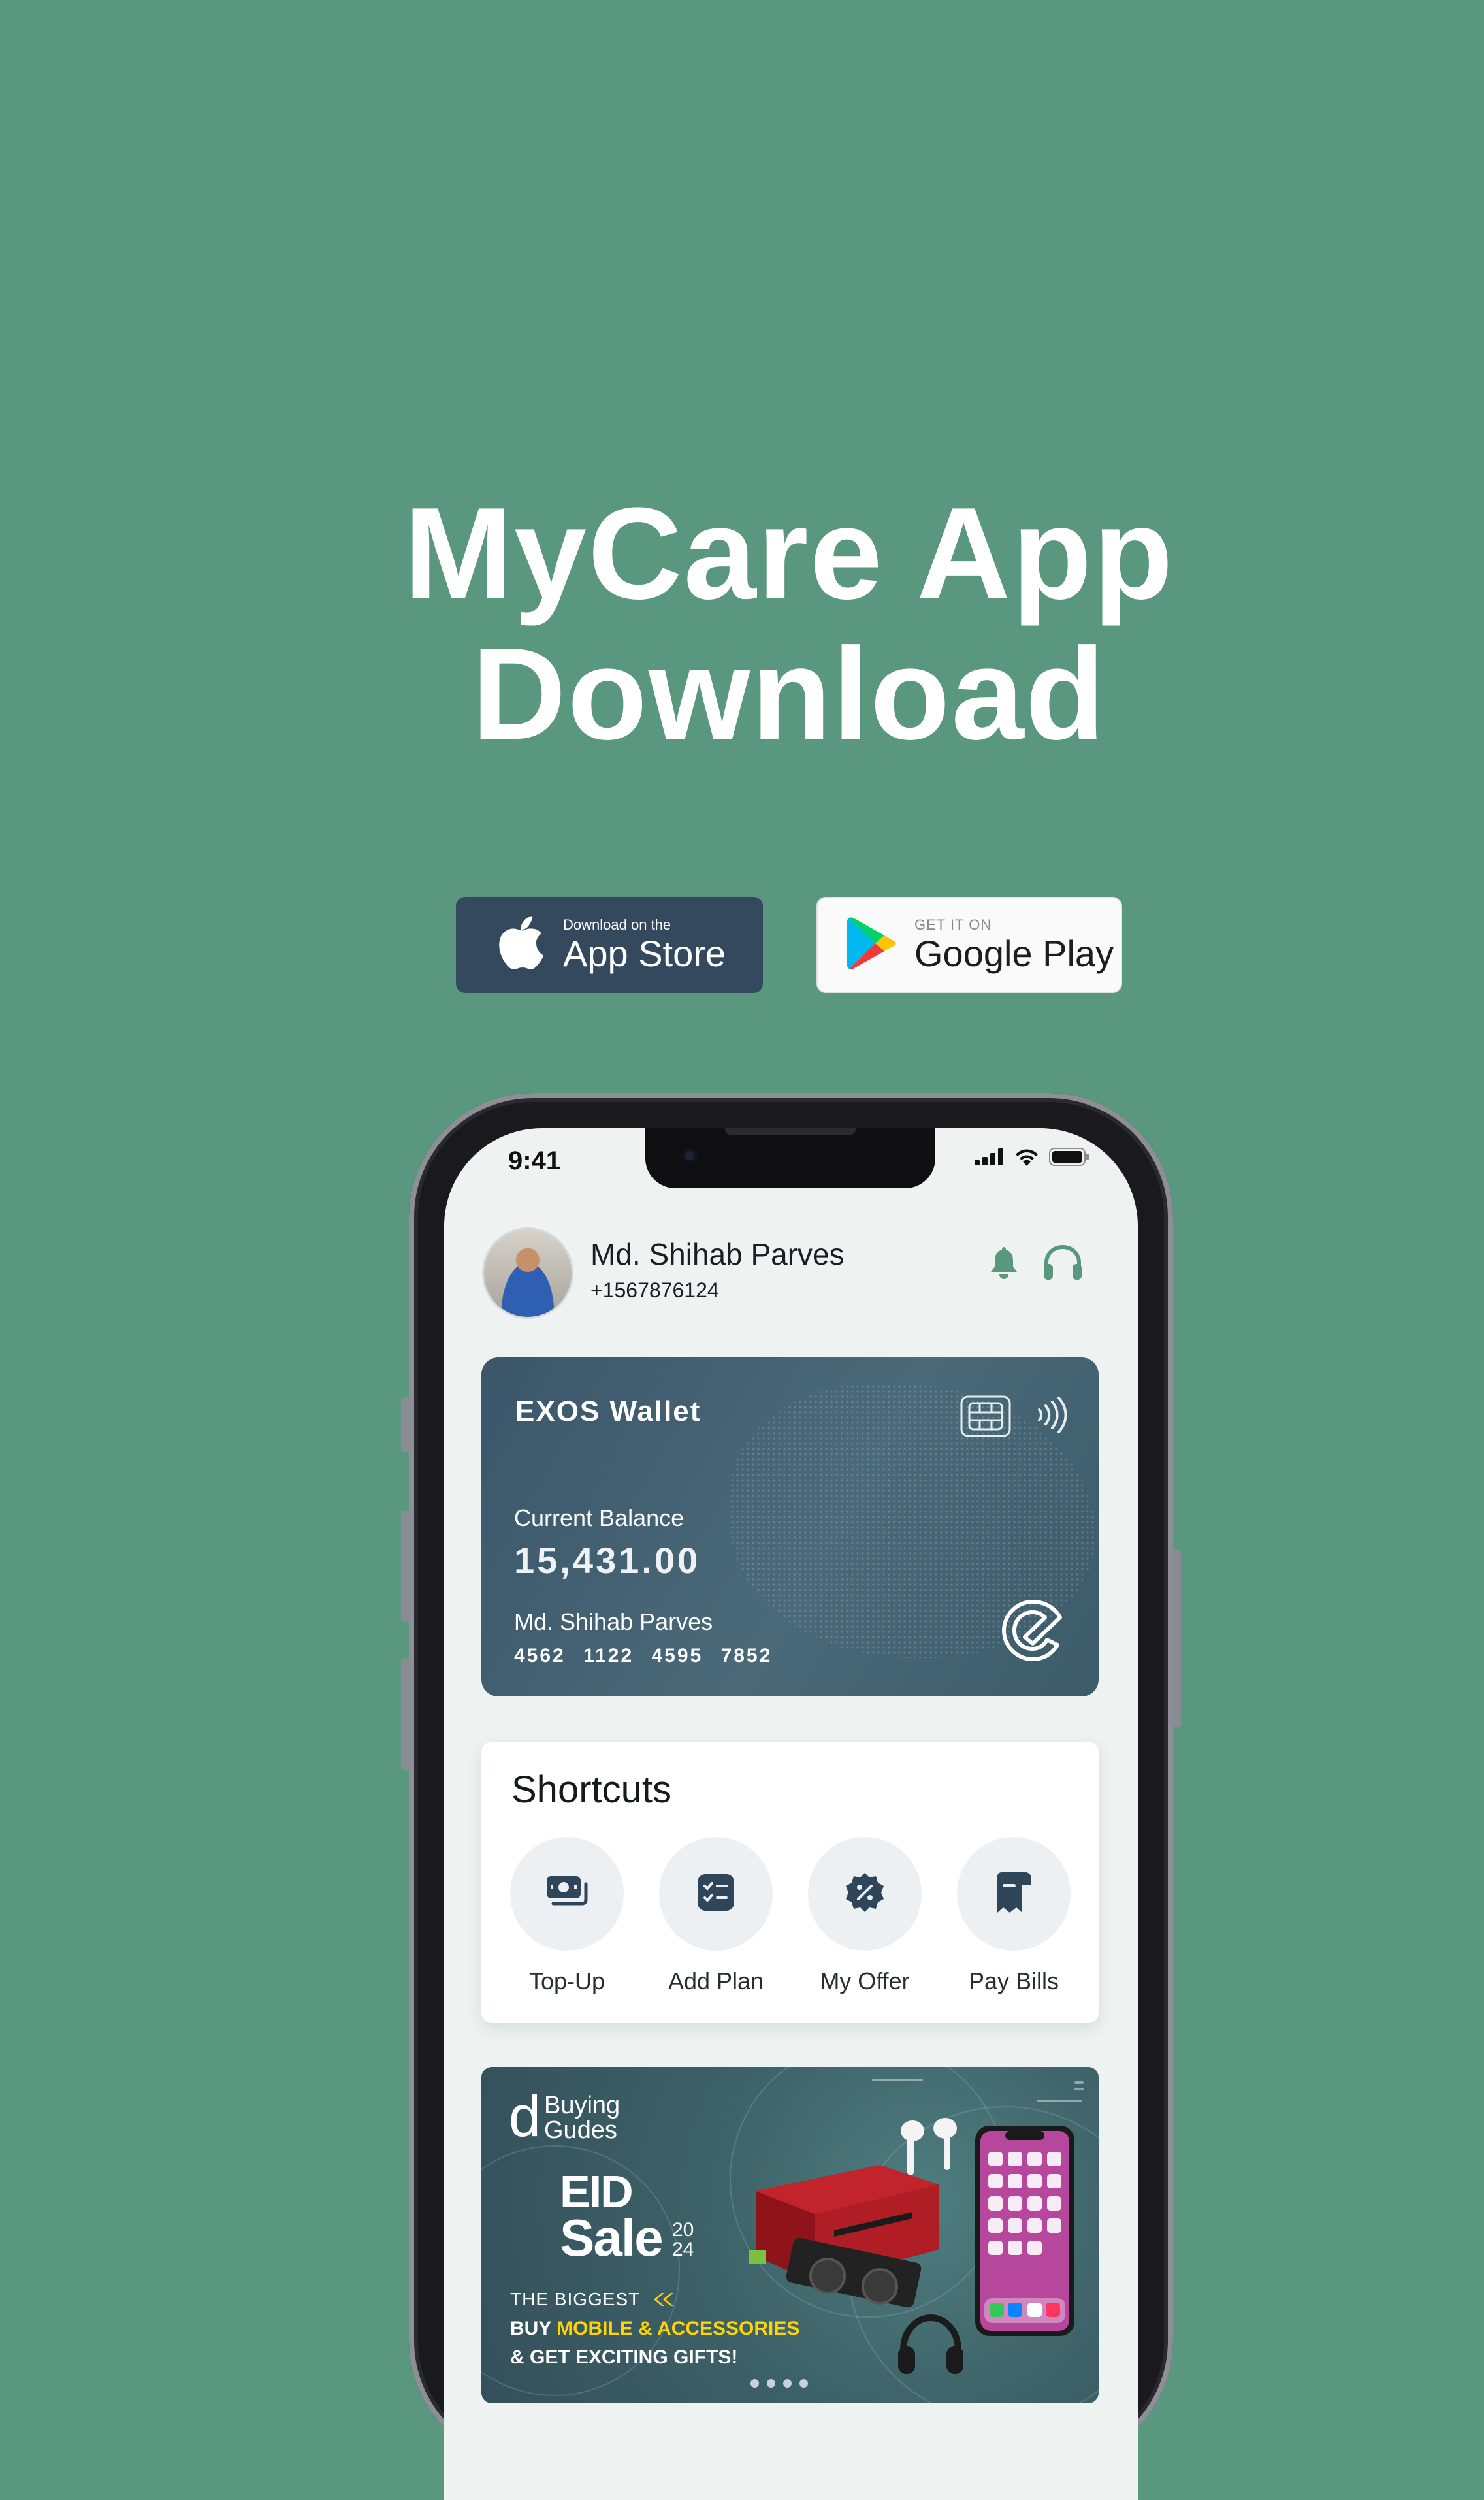 The width and height of the screenshot is (1484, 2500). What do you see at coordinates (1033, 1632) in the screenshot?
I see `wallet-brand-logo-icon` at bounding box center [1033, 1632].